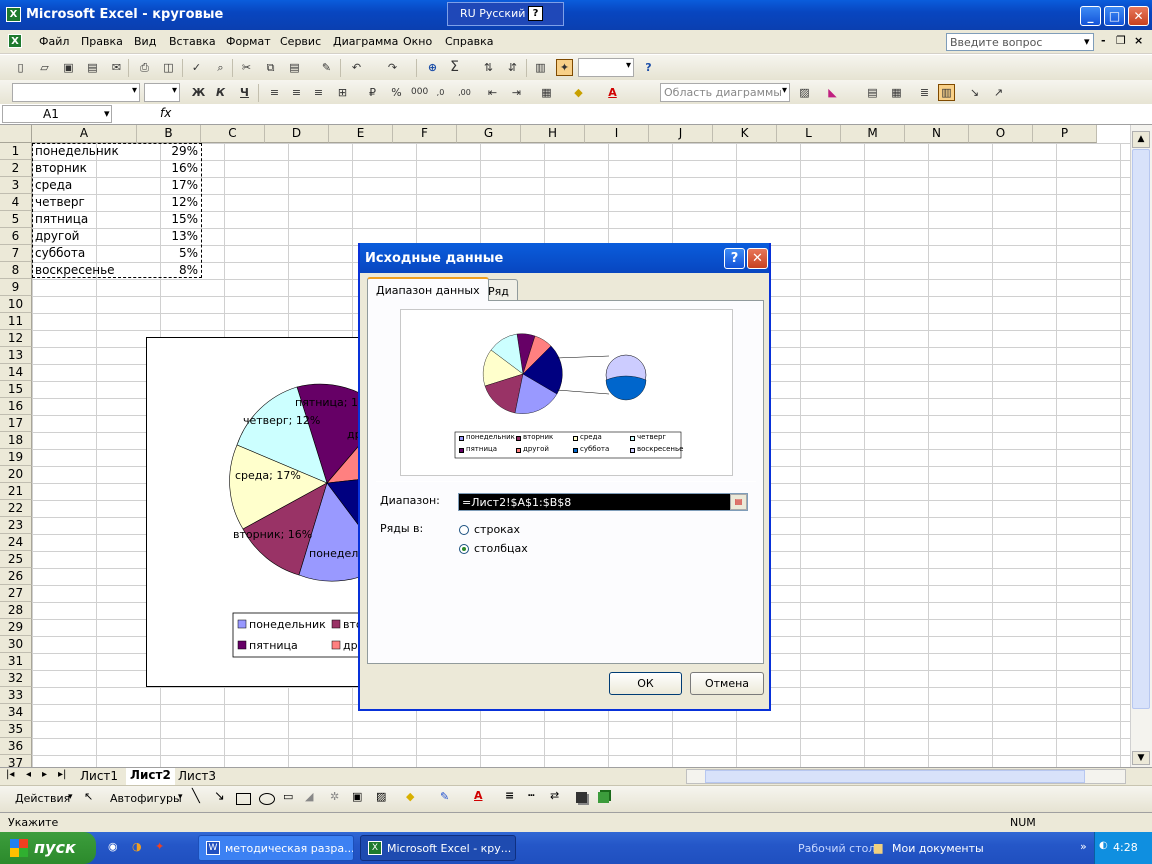  What do you see at coordinates (488, 67) in the screenshot?
I see `sort-asc-icon: ⇅` at bounding box center [488, 67].